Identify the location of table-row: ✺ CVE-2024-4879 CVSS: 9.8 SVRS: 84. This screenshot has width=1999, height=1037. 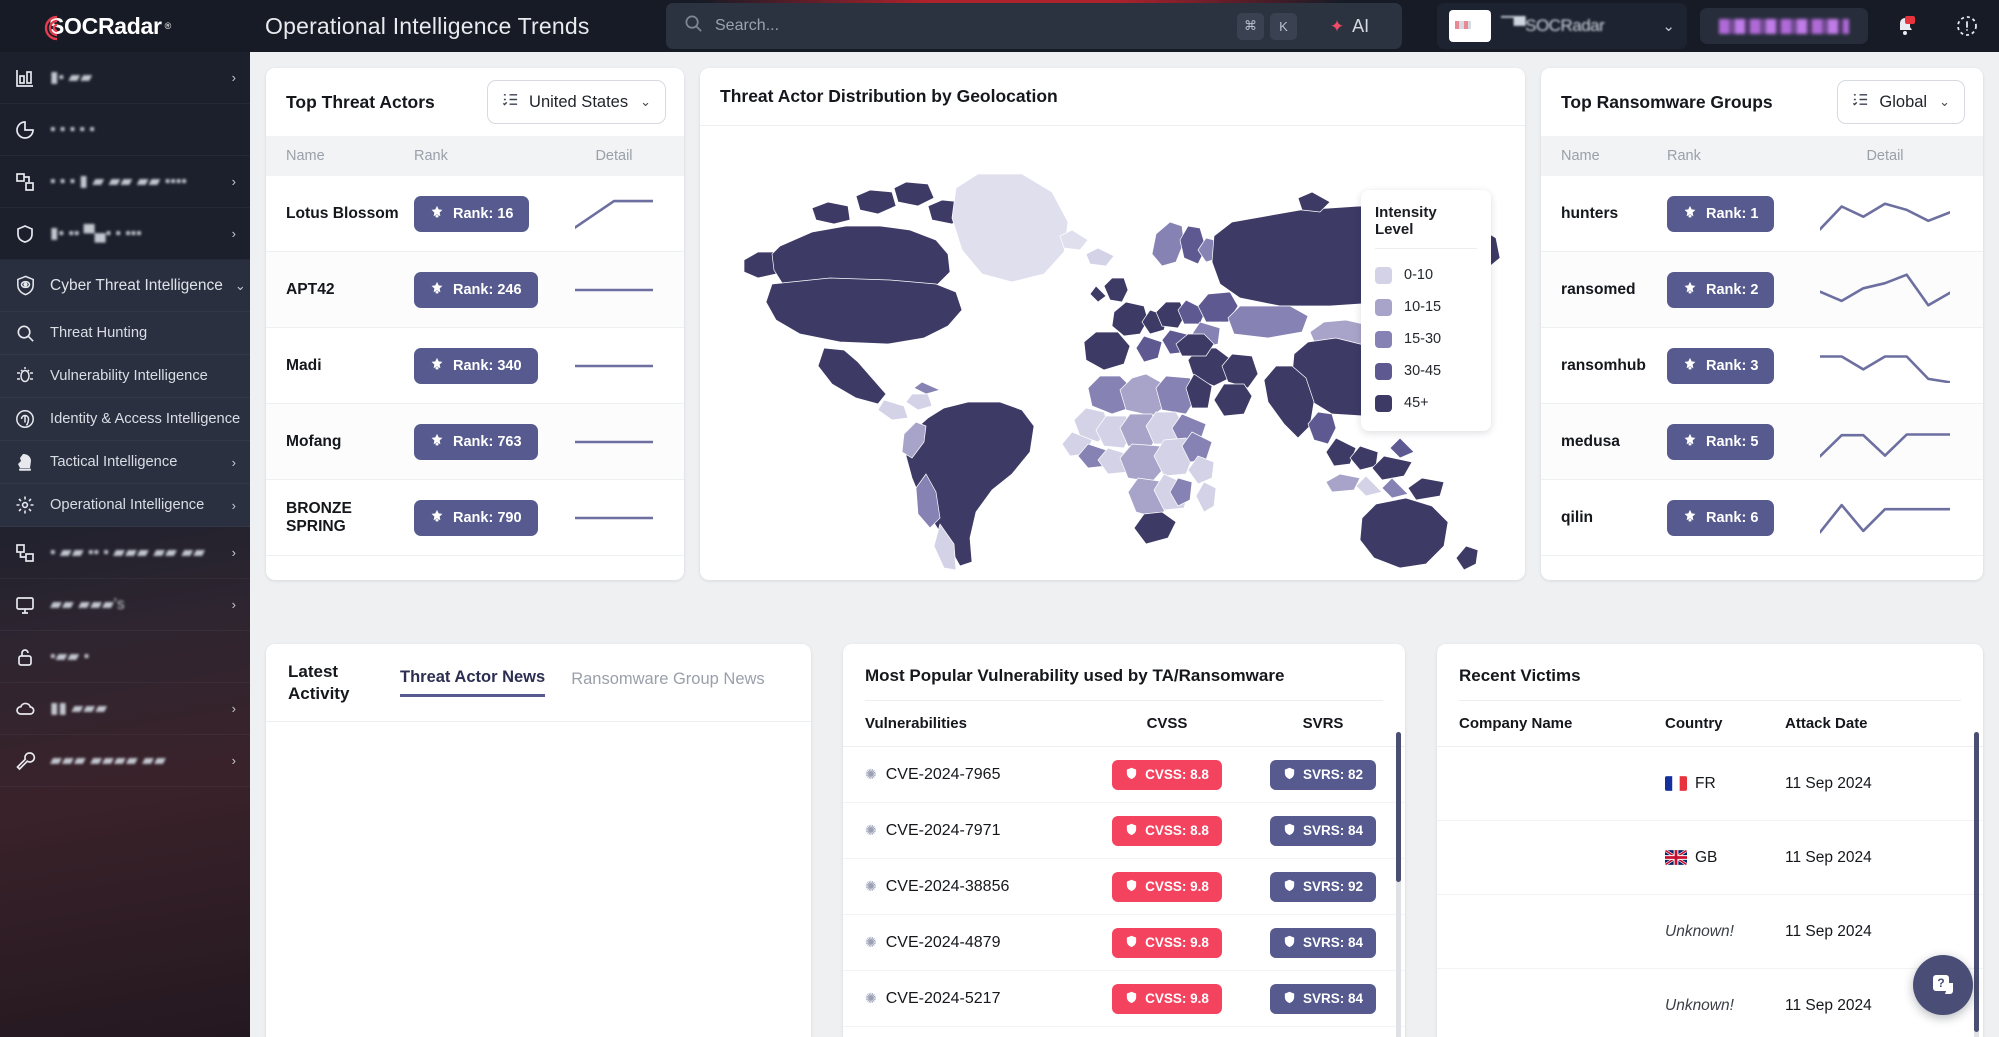
(1124, 943).